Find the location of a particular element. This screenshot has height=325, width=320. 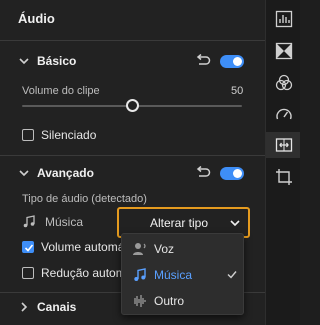

section-basic-title: Básico is located at coordinates (56, 61).